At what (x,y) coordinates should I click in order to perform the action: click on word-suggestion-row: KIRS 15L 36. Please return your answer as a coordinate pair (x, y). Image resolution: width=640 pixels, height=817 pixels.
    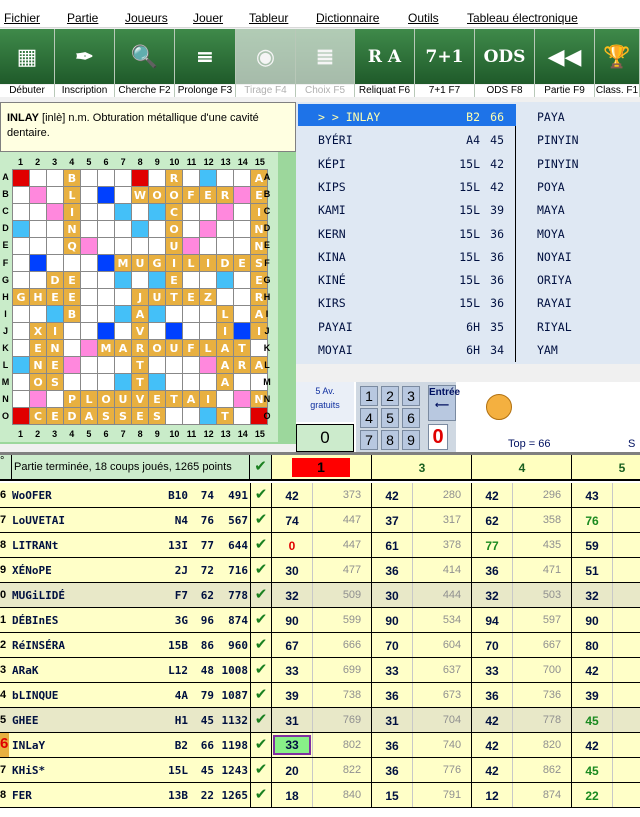
    Looking at the image, I should click on (407, 301).